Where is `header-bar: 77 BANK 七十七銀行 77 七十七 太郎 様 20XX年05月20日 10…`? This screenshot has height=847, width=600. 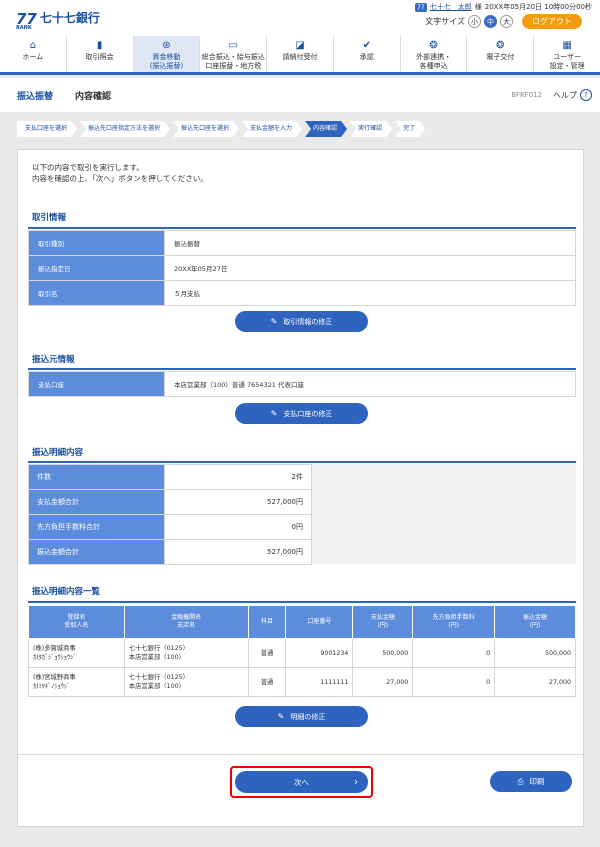 header-bar: 77 BANK 七十七銀行 77 七十七 太郎 様 20XX年05月20日 10… is located at coordinates (300, 18).